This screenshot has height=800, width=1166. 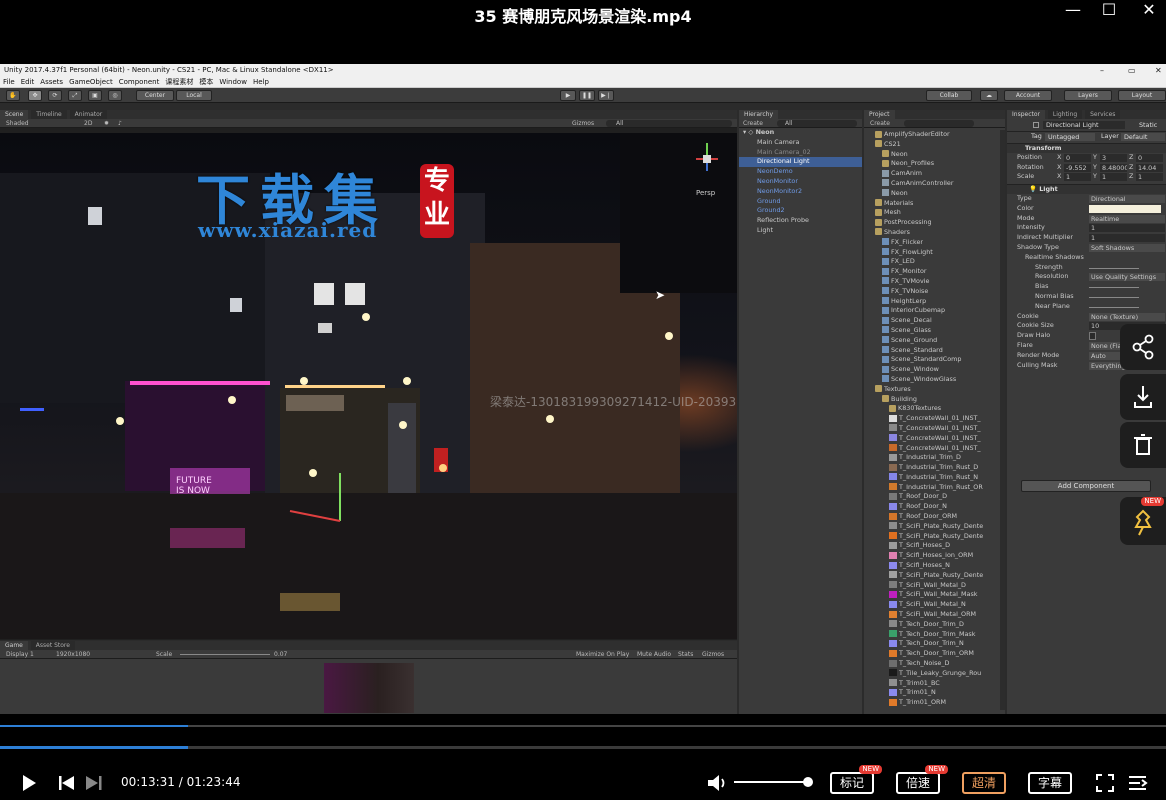 I want to click on gizmos-dropdown: Gizmos, so click(x=583, y=123).